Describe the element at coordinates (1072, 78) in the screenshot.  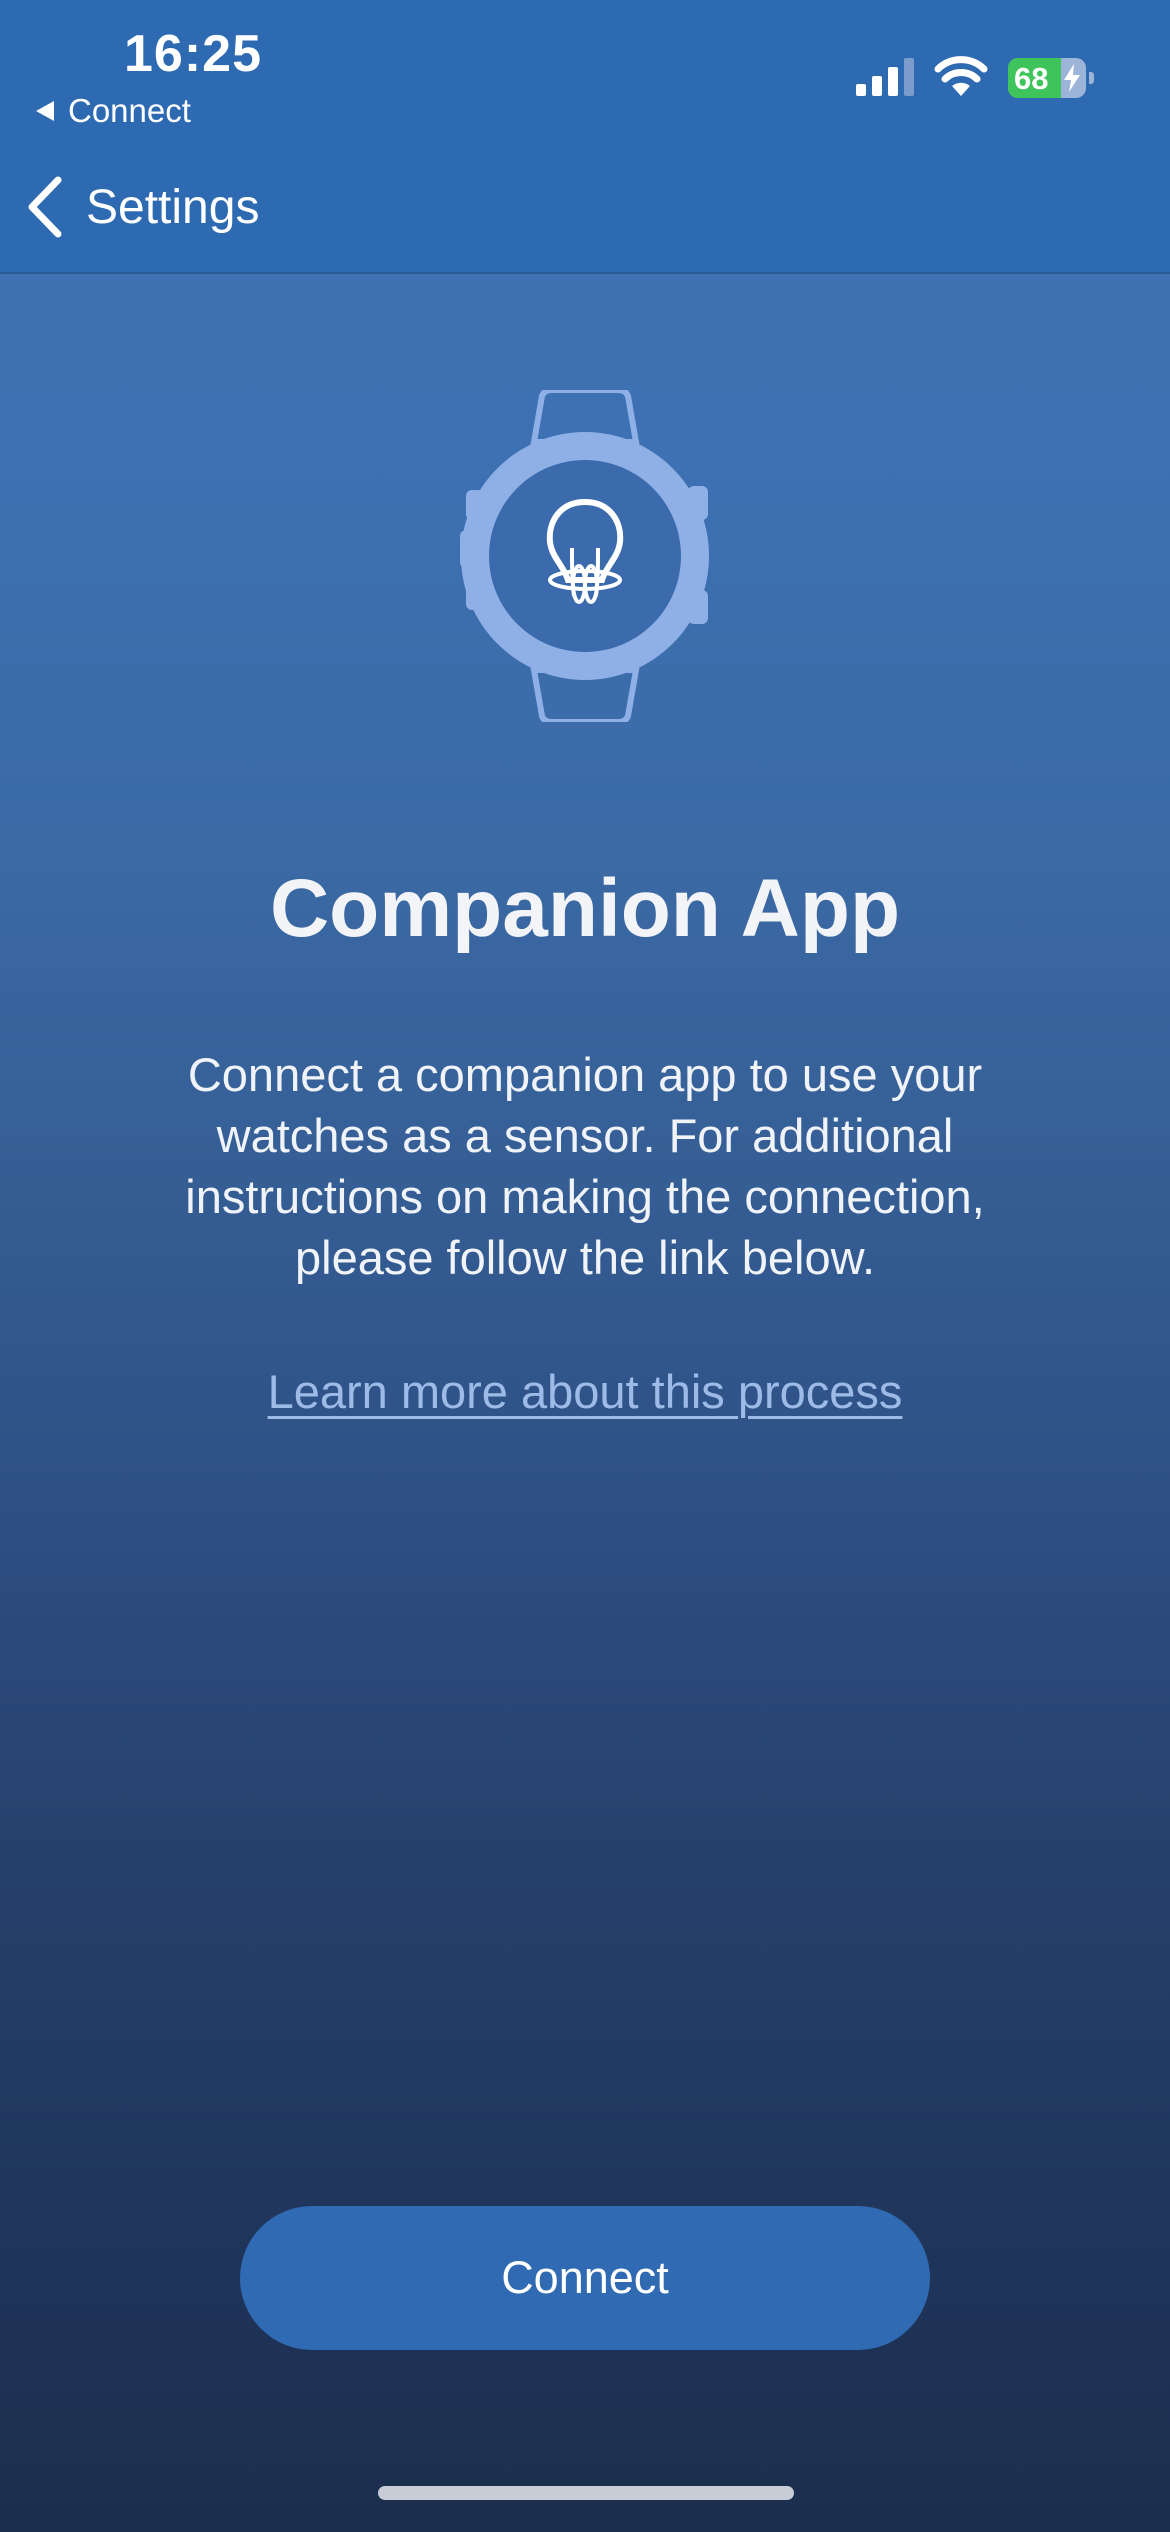
I see `charging-bolt-icon` at that location.